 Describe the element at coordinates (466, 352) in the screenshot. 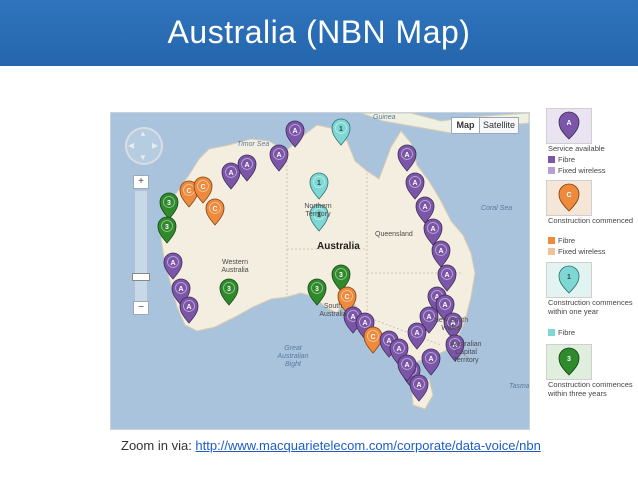

I see `label-act: Australian Capital Territory` at that location.